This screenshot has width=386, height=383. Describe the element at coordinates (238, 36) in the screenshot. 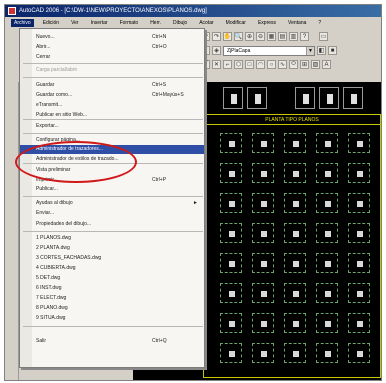

I see `zoom-icon: 🔍` at that location.